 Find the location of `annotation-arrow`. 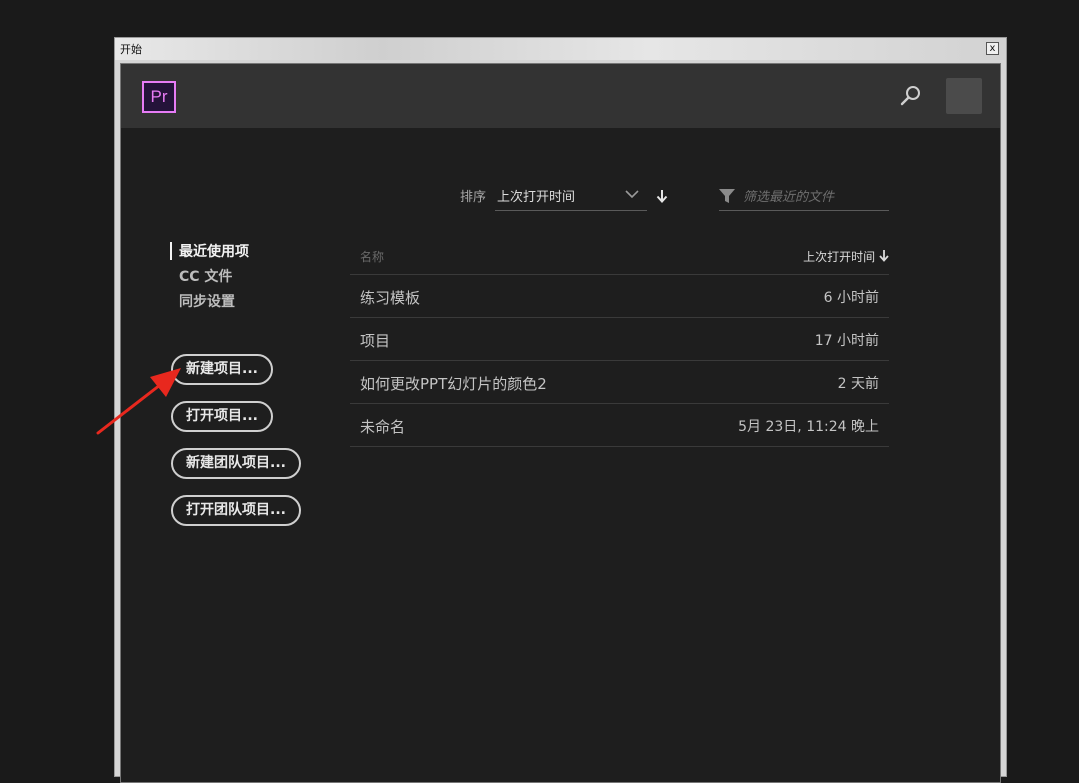

annotation-arrow is located at coordinates (138, 401).